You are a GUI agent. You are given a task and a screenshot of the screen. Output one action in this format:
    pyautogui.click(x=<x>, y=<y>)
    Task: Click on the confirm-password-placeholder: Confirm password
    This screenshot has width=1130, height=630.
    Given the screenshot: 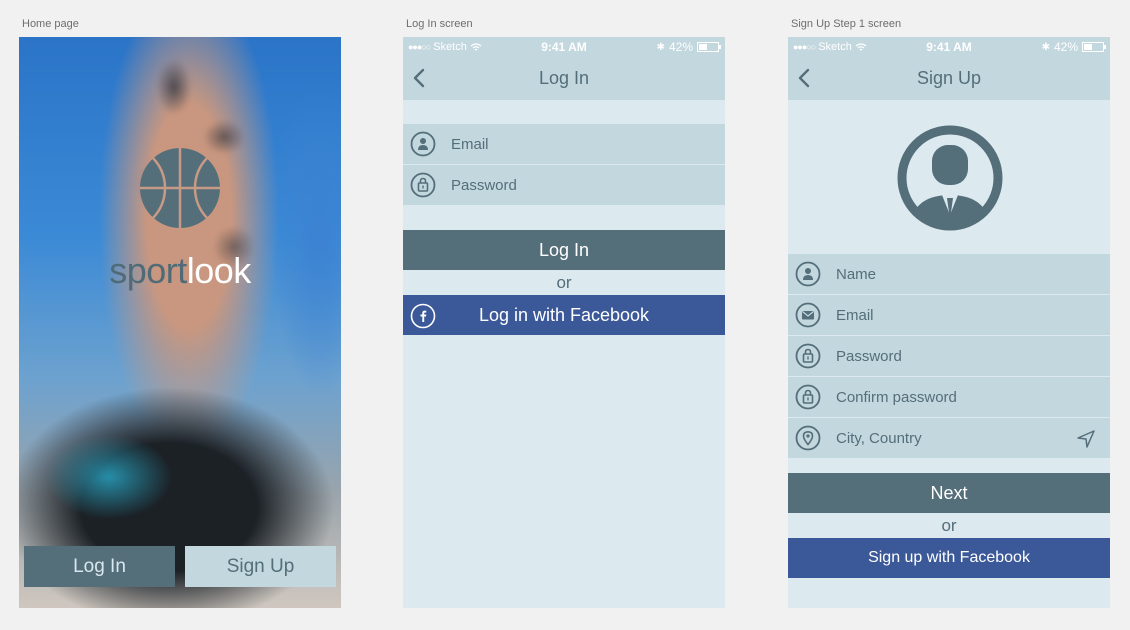 What is the action you would take?
    pyautogui.click(x=896, y=397)
    